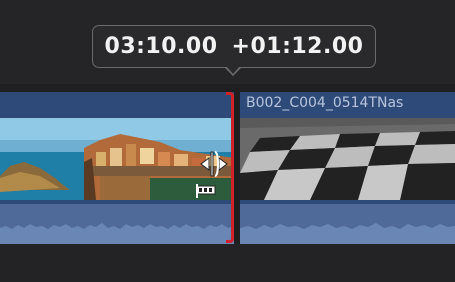 Image resolution: width=455 pixels, height=282 pixels. What do you see at coordinates (297, 46) in the screenshot?
I see `tooltip-offset: +01:12.00` at bounding box center [297, 46].